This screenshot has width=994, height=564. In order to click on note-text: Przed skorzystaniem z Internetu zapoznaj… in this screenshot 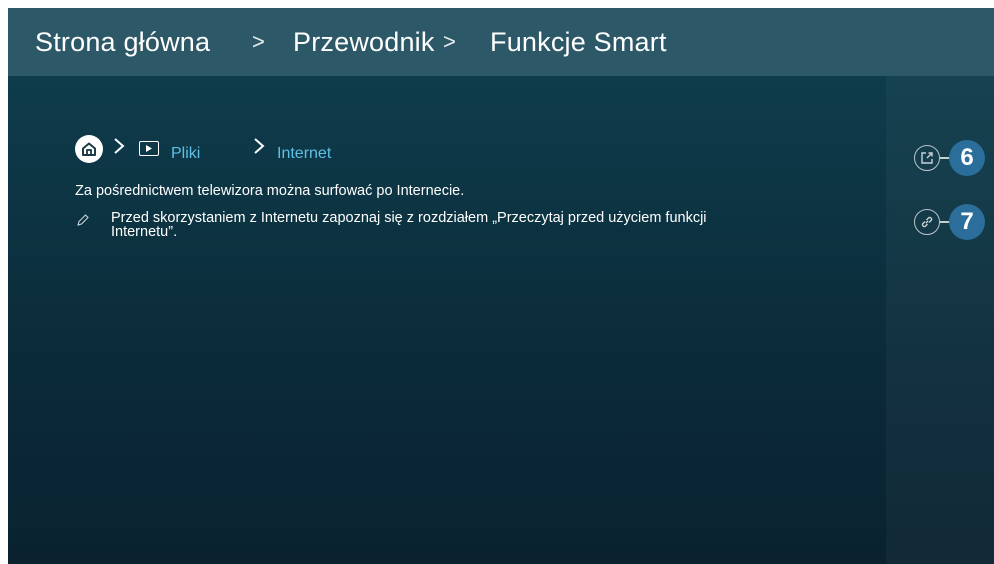, I will do `click(409, 225)`.